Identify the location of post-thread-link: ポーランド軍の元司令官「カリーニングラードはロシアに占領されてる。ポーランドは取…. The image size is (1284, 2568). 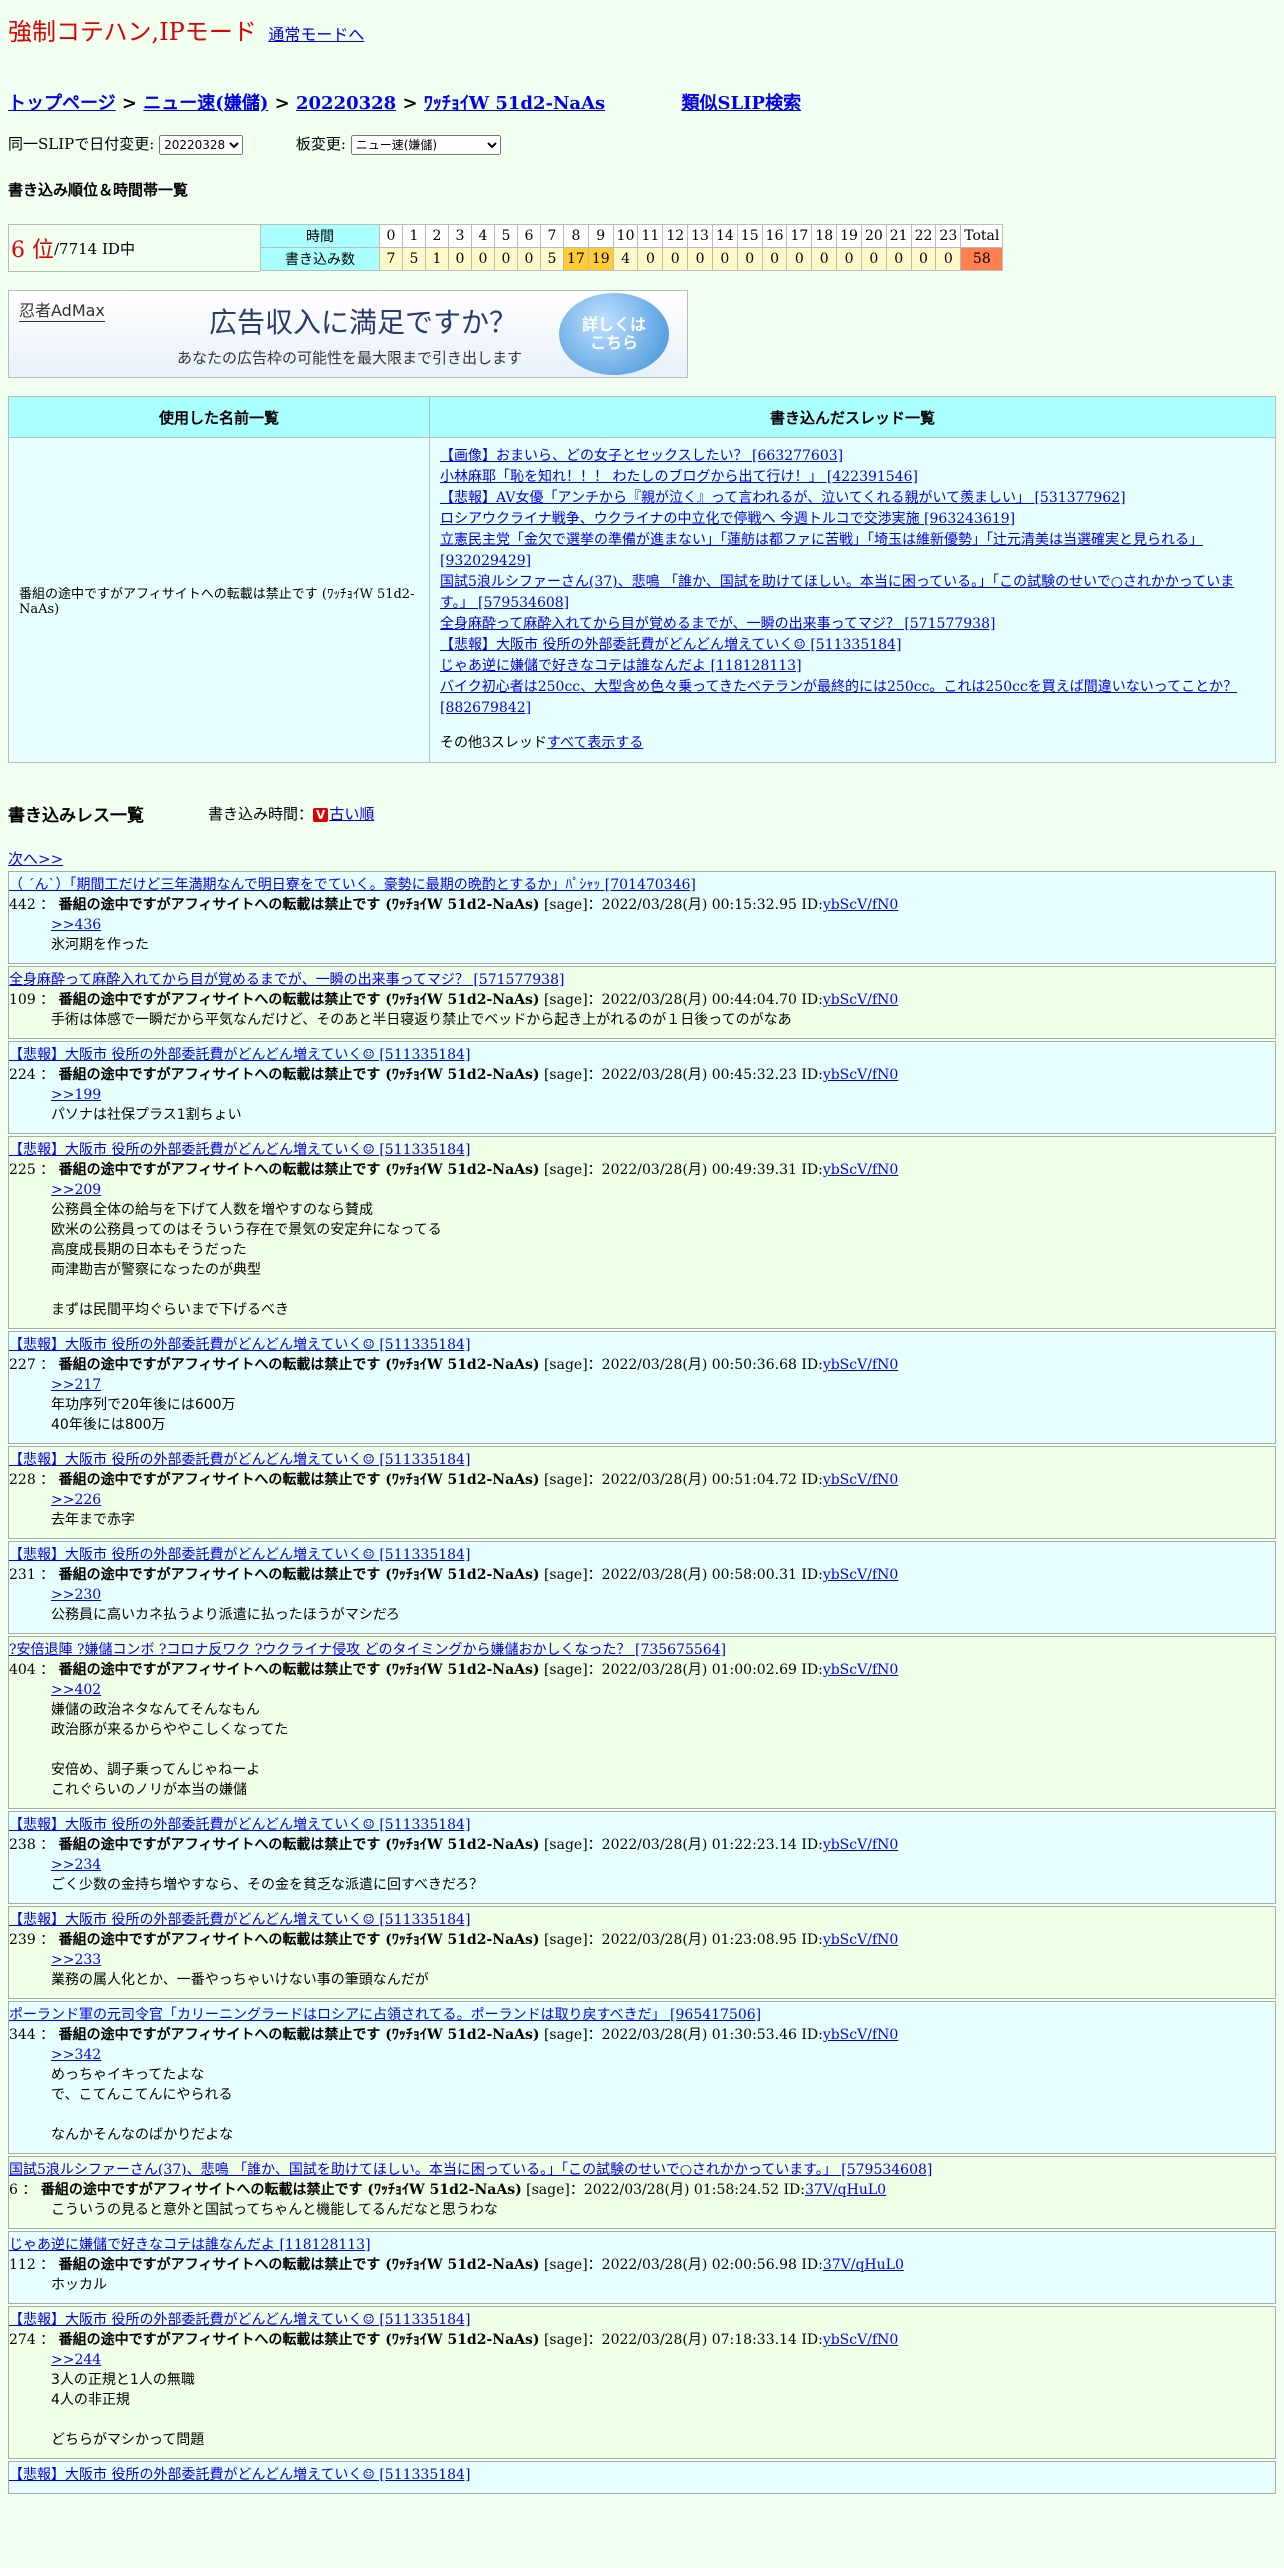
(385, 2015).